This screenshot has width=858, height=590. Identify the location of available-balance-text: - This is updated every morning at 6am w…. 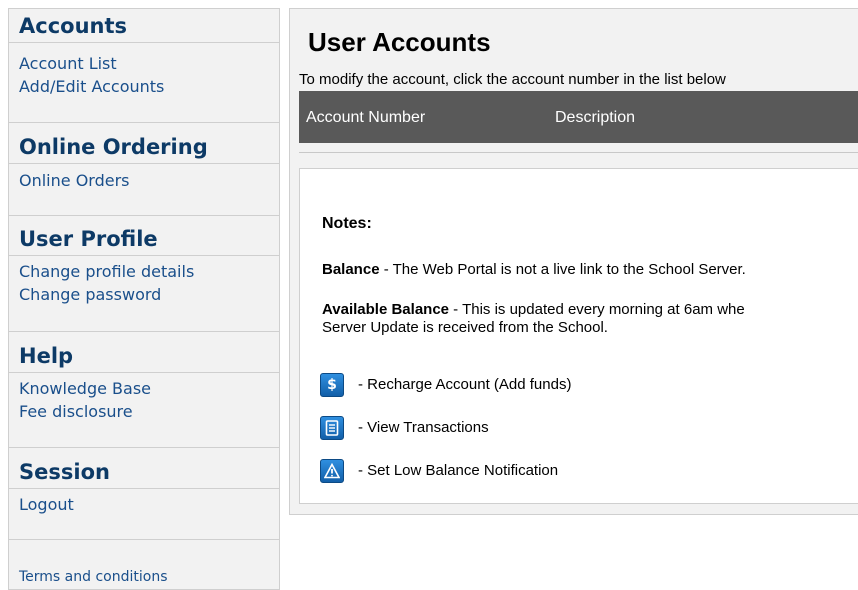
(597, 309).